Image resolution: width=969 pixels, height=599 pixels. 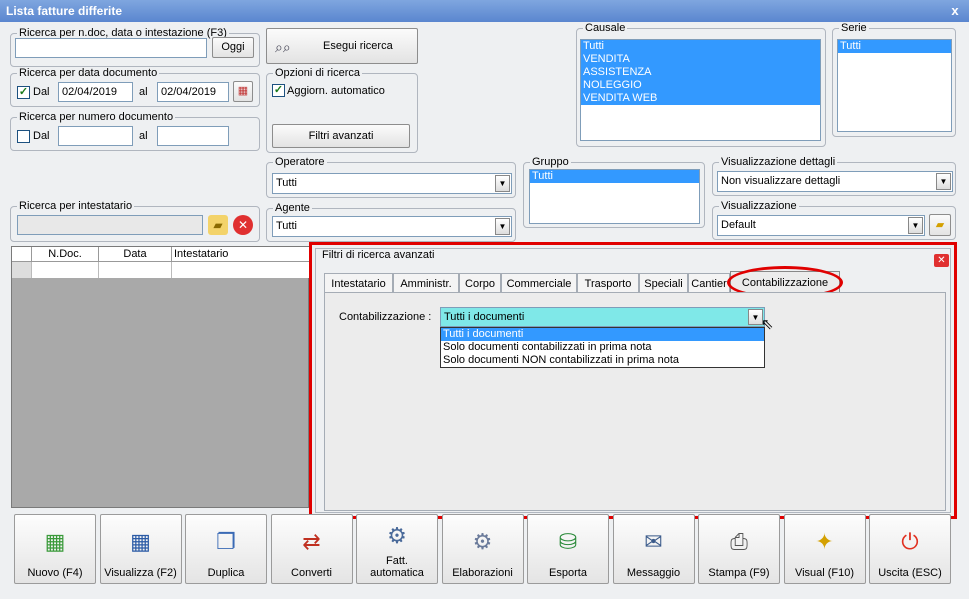 What do you see at coordinates (95, 92) in the screenshot?
I see `date-from-input: 02/04/2019` at bounding box center [95, 92].